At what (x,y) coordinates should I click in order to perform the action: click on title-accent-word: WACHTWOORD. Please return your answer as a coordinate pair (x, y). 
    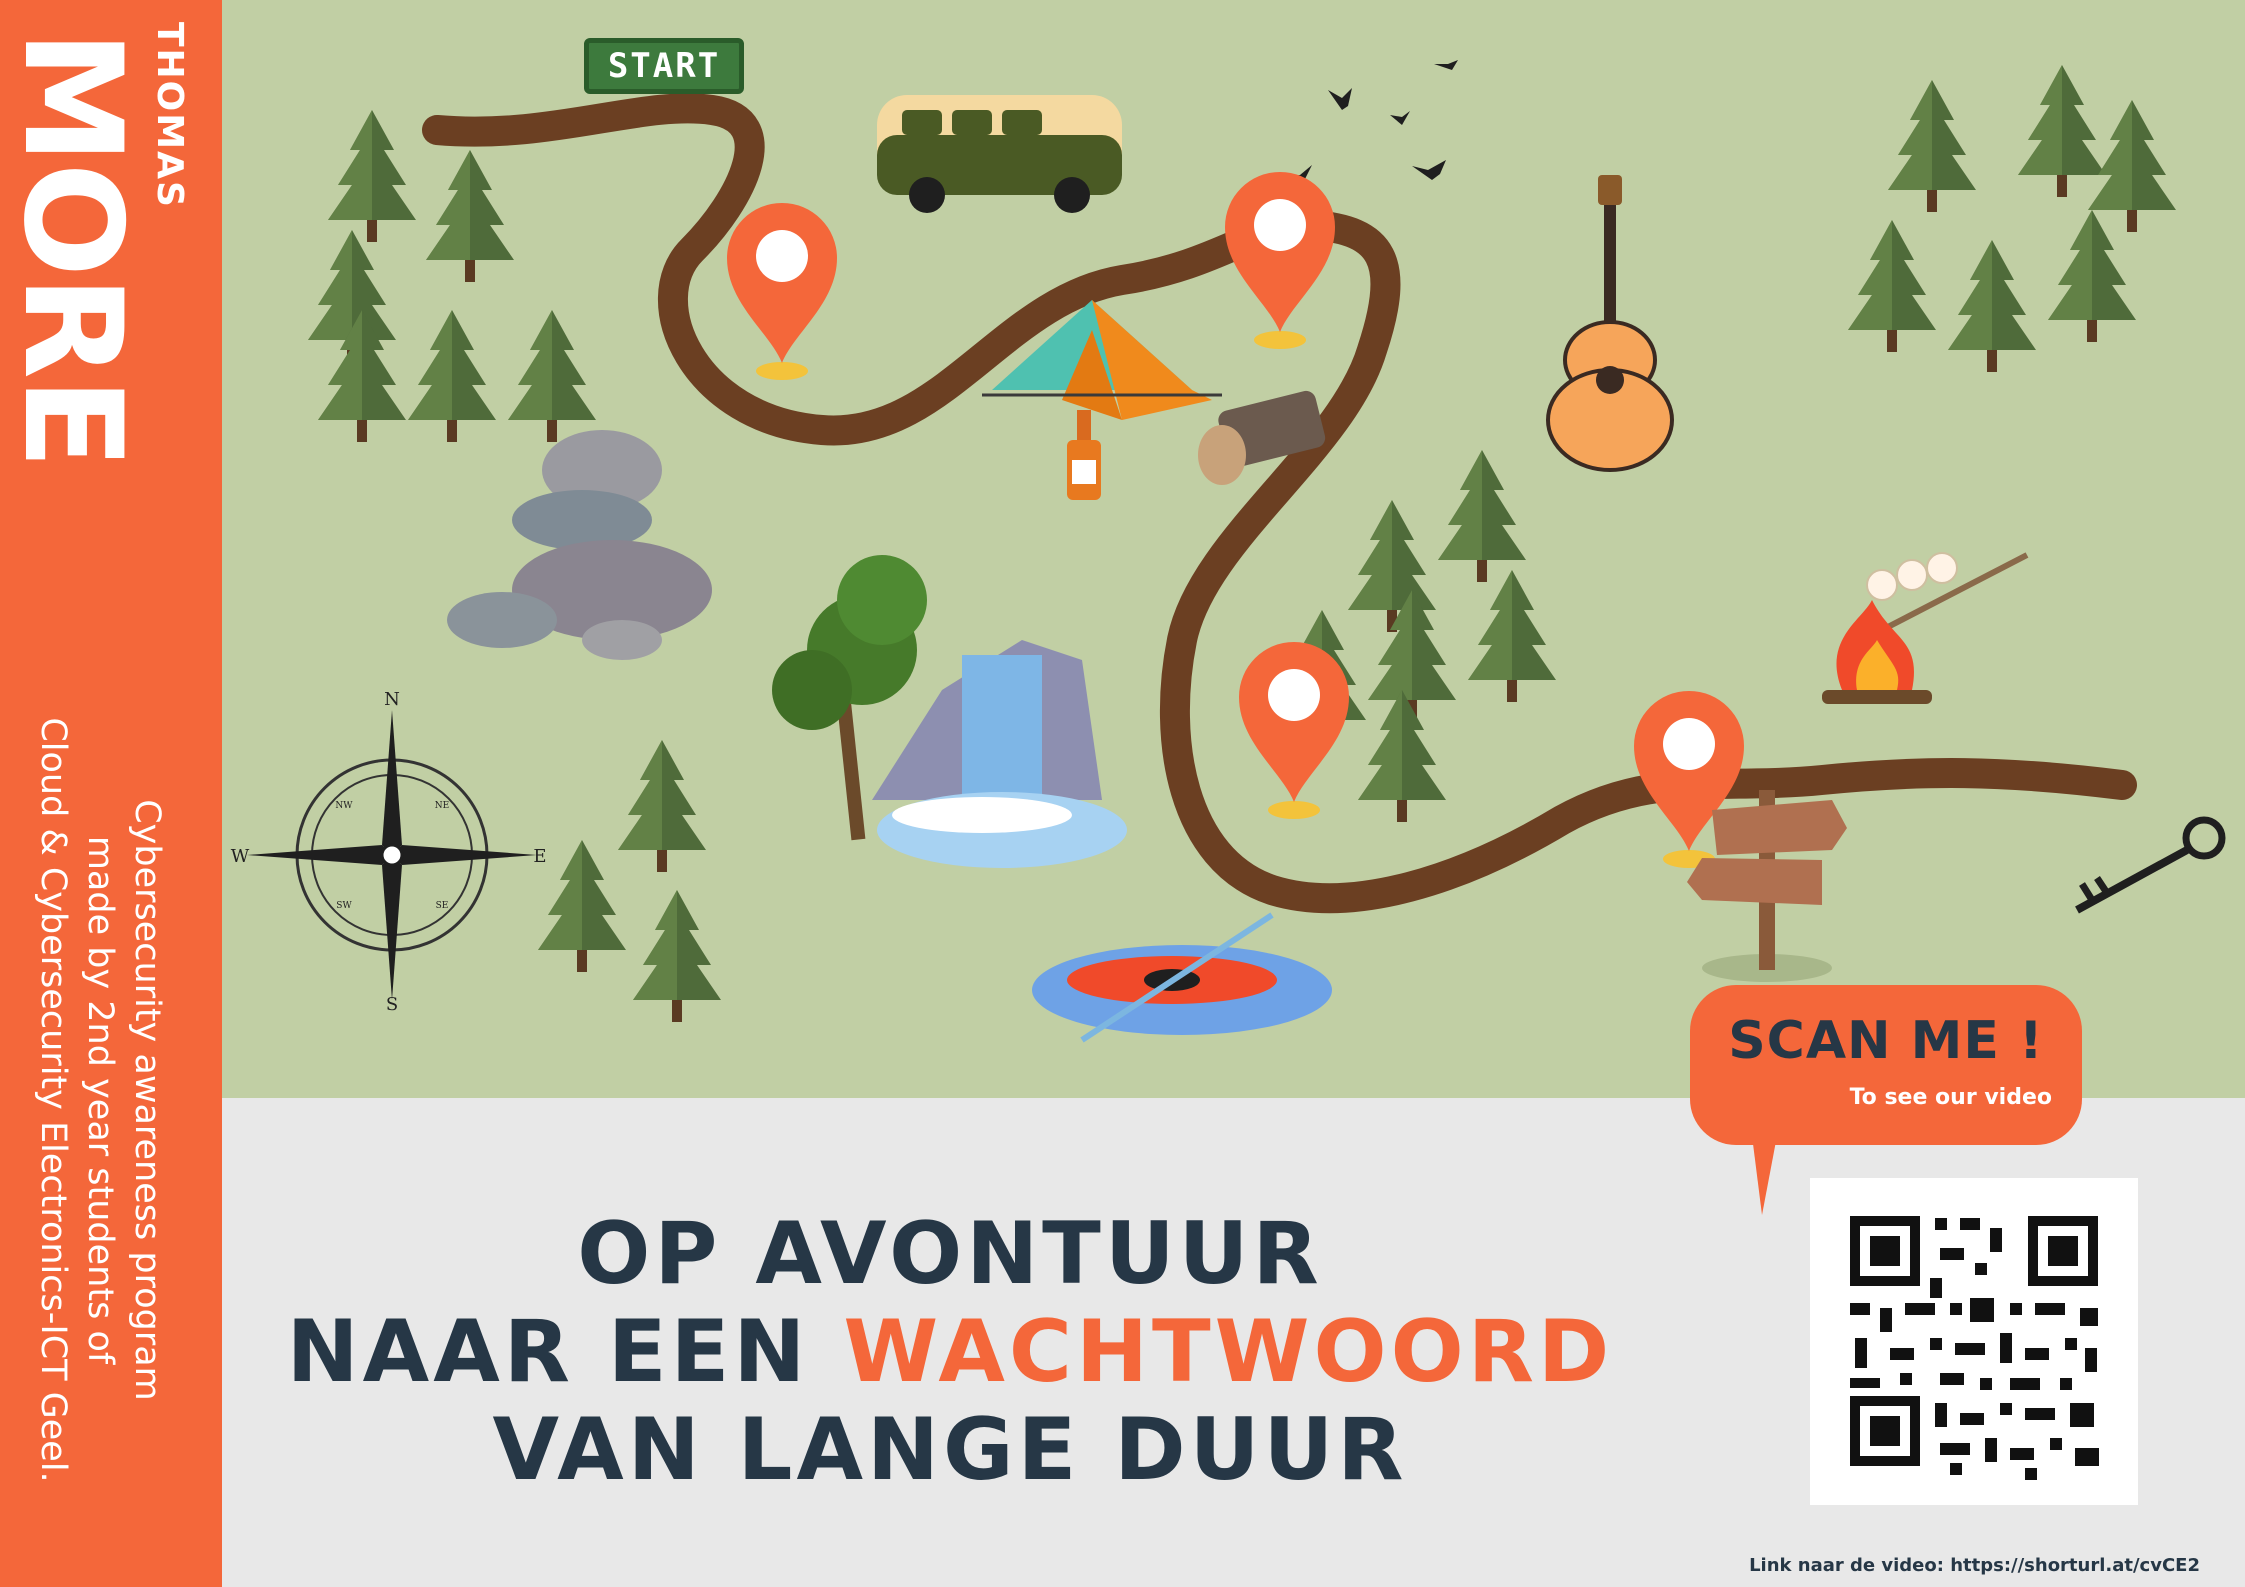
    Looking at the image, I should click on (1228, 1352).